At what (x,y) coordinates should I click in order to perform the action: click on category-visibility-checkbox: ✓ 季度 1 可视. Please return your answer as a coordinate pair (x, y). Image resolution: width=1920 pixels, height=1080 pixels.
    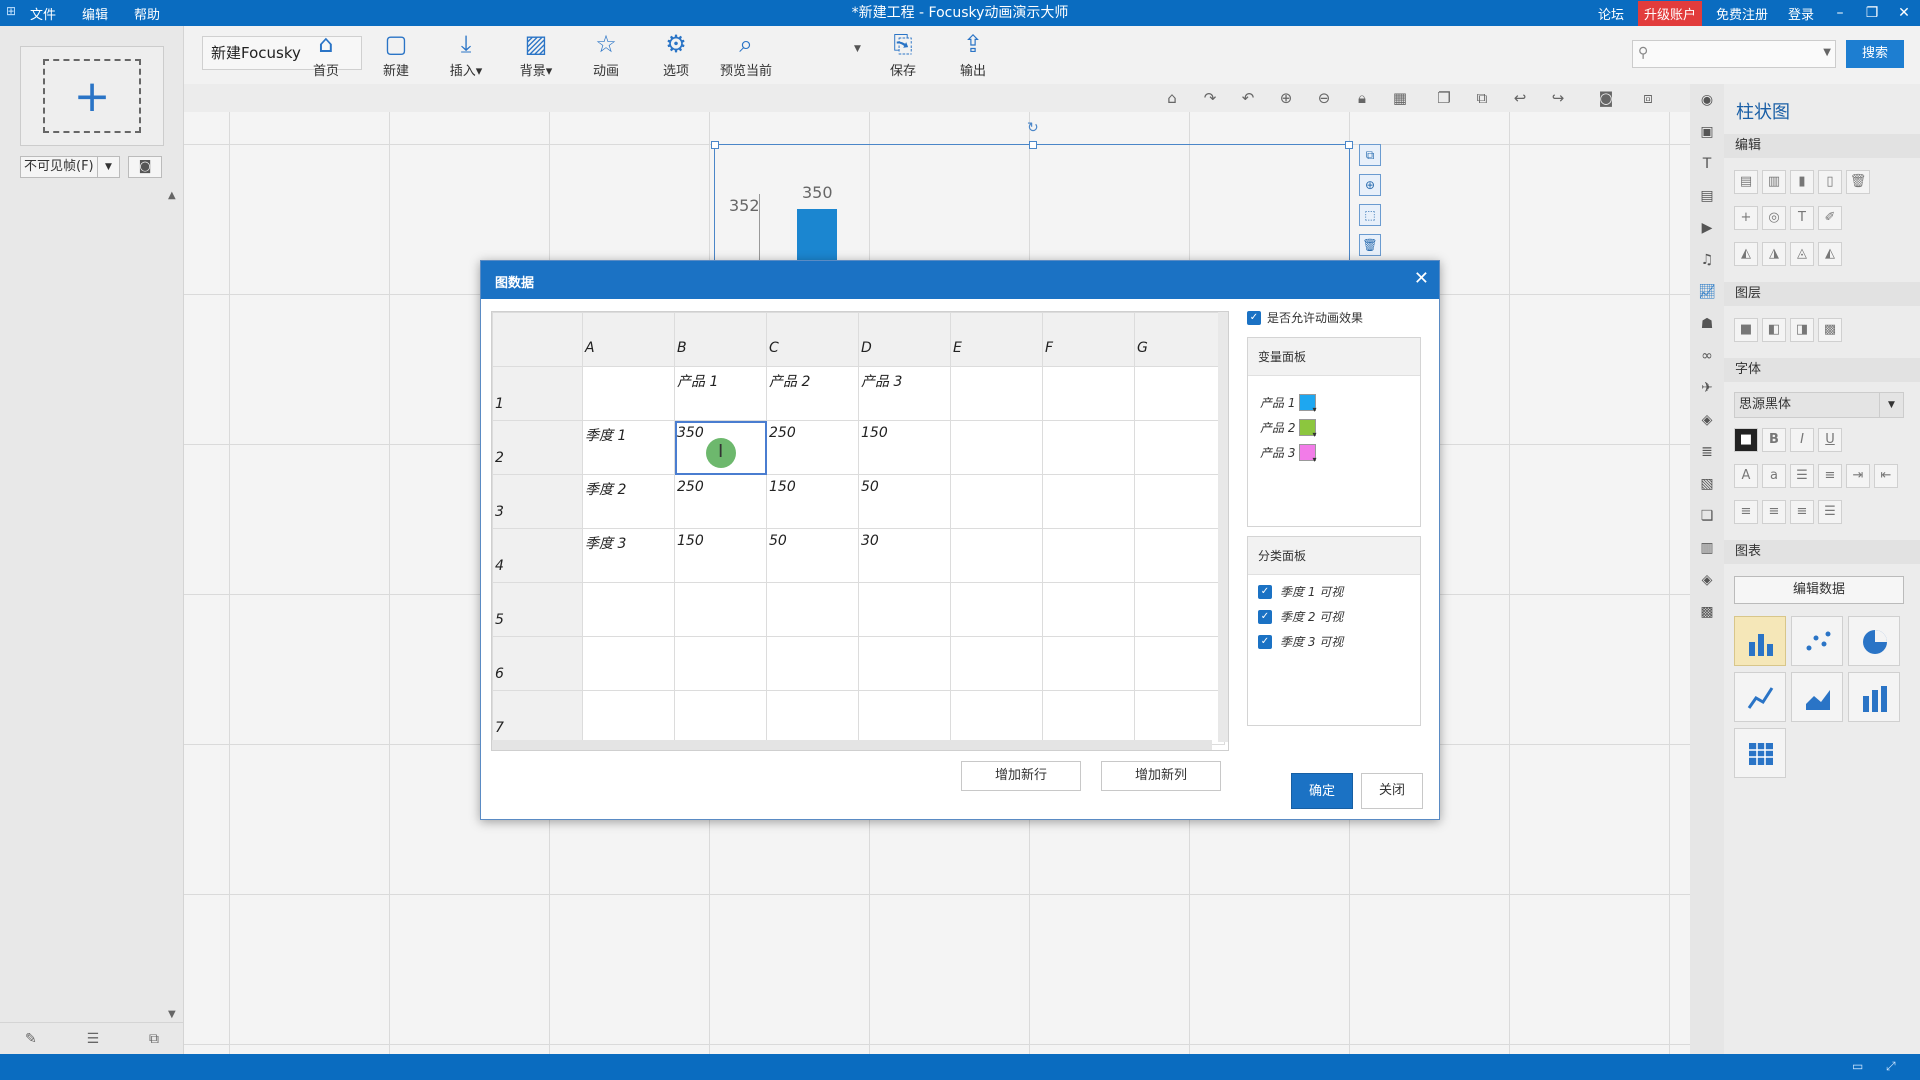
    Looking at the image, I should click on (1300, 591).